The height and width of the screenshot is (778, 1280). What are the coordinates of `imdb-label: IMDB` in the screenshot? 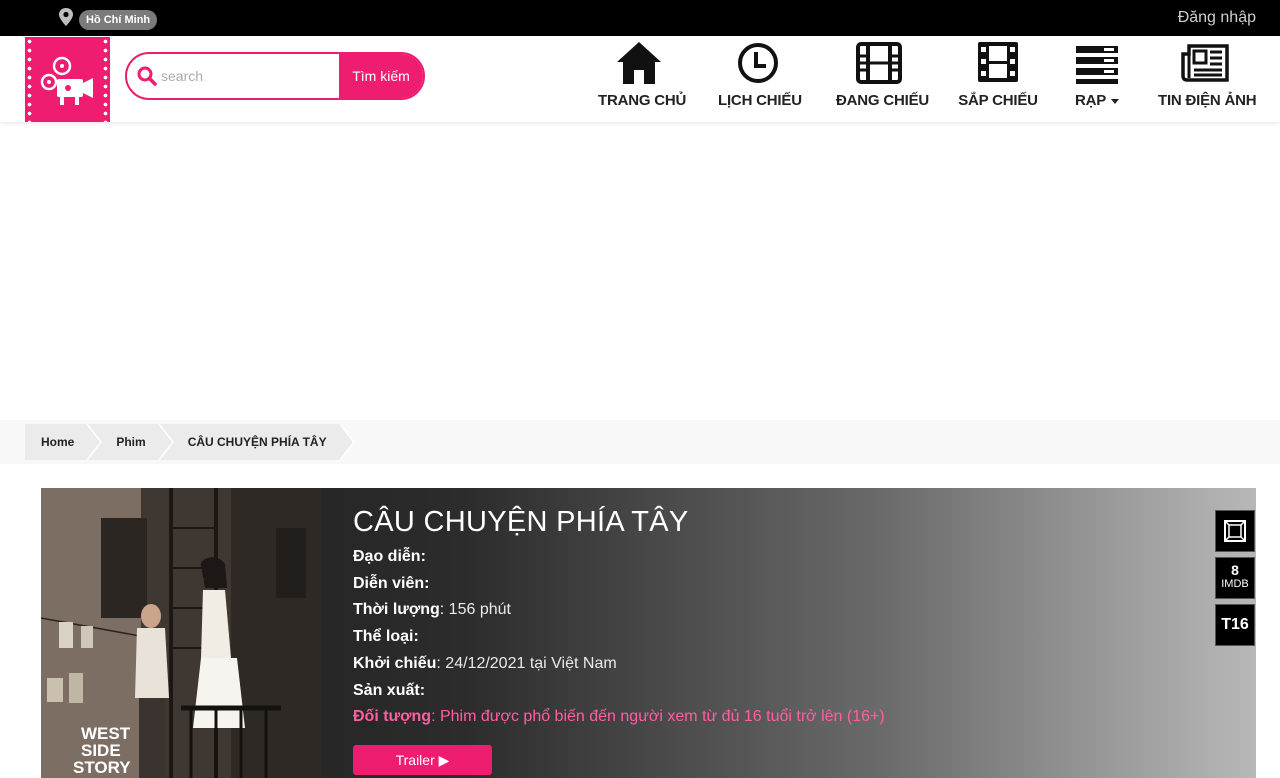 It's located at (1235, 584).